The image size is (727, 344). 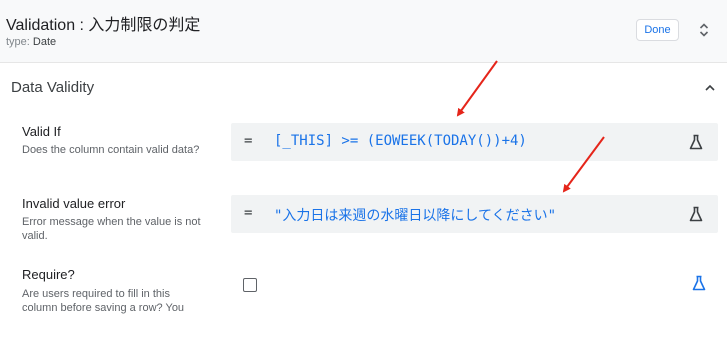 What do you see at coordinates (48, 274) in the screenshot?
I see `require-label: Require?` at bounding box center [48, 274].